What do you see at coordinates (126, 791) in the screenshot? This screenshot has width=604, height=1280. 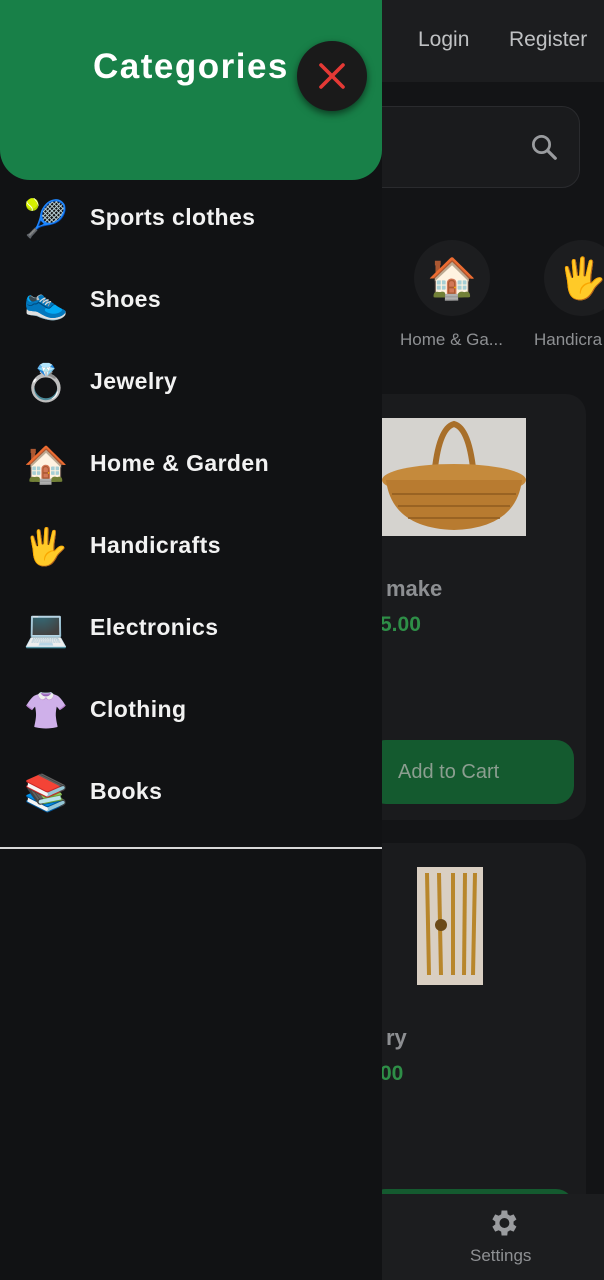 I see `drawer-item-label: Books` at bounding box center [126, 791].